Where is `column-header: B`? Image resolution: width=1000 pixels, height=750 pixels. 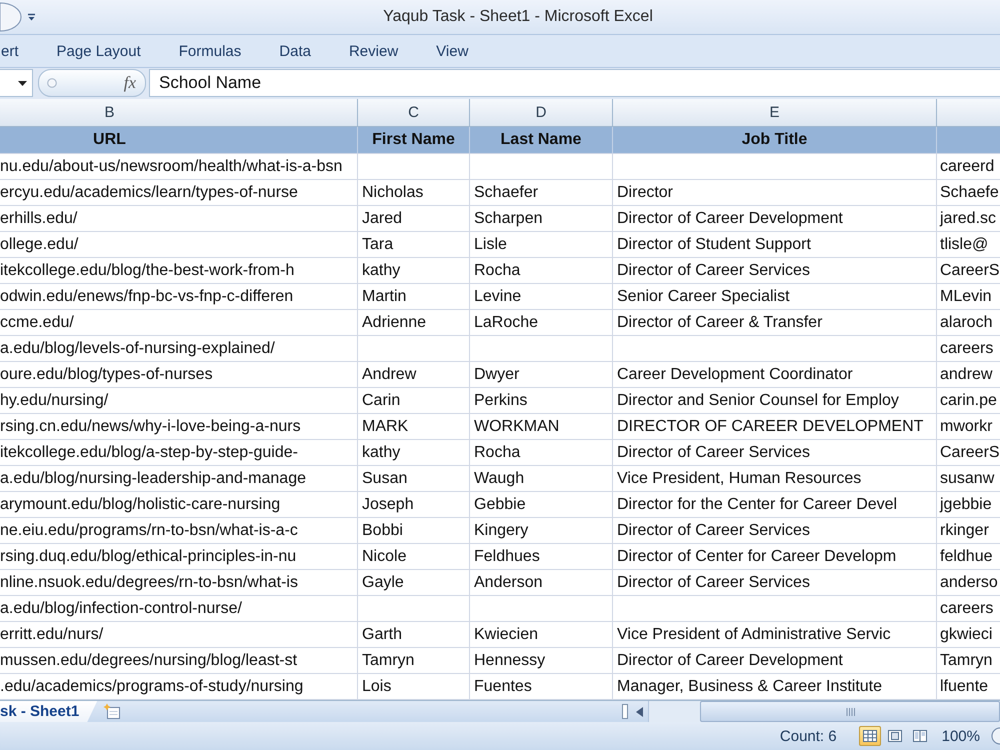
column-header: B is located at coordinates (179, 112).